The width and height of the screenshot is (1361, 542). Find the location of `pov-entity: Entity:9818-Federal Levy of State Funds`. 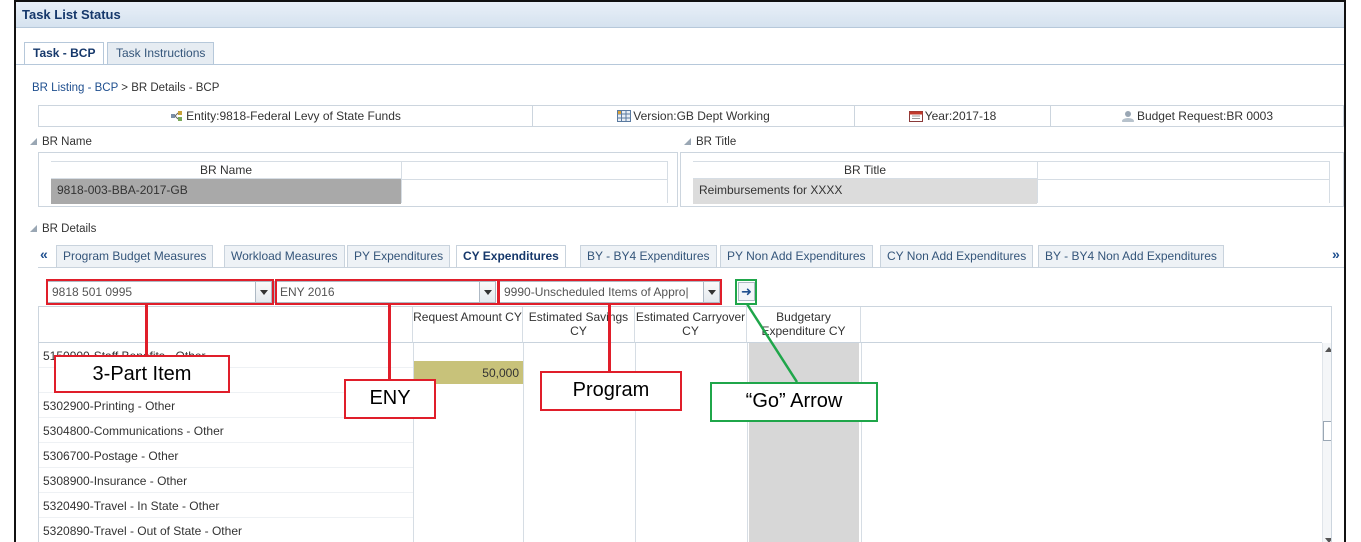

pov-entity: Entity:9818-Federal Levy of State Funds is located at coordinates (286, 116).